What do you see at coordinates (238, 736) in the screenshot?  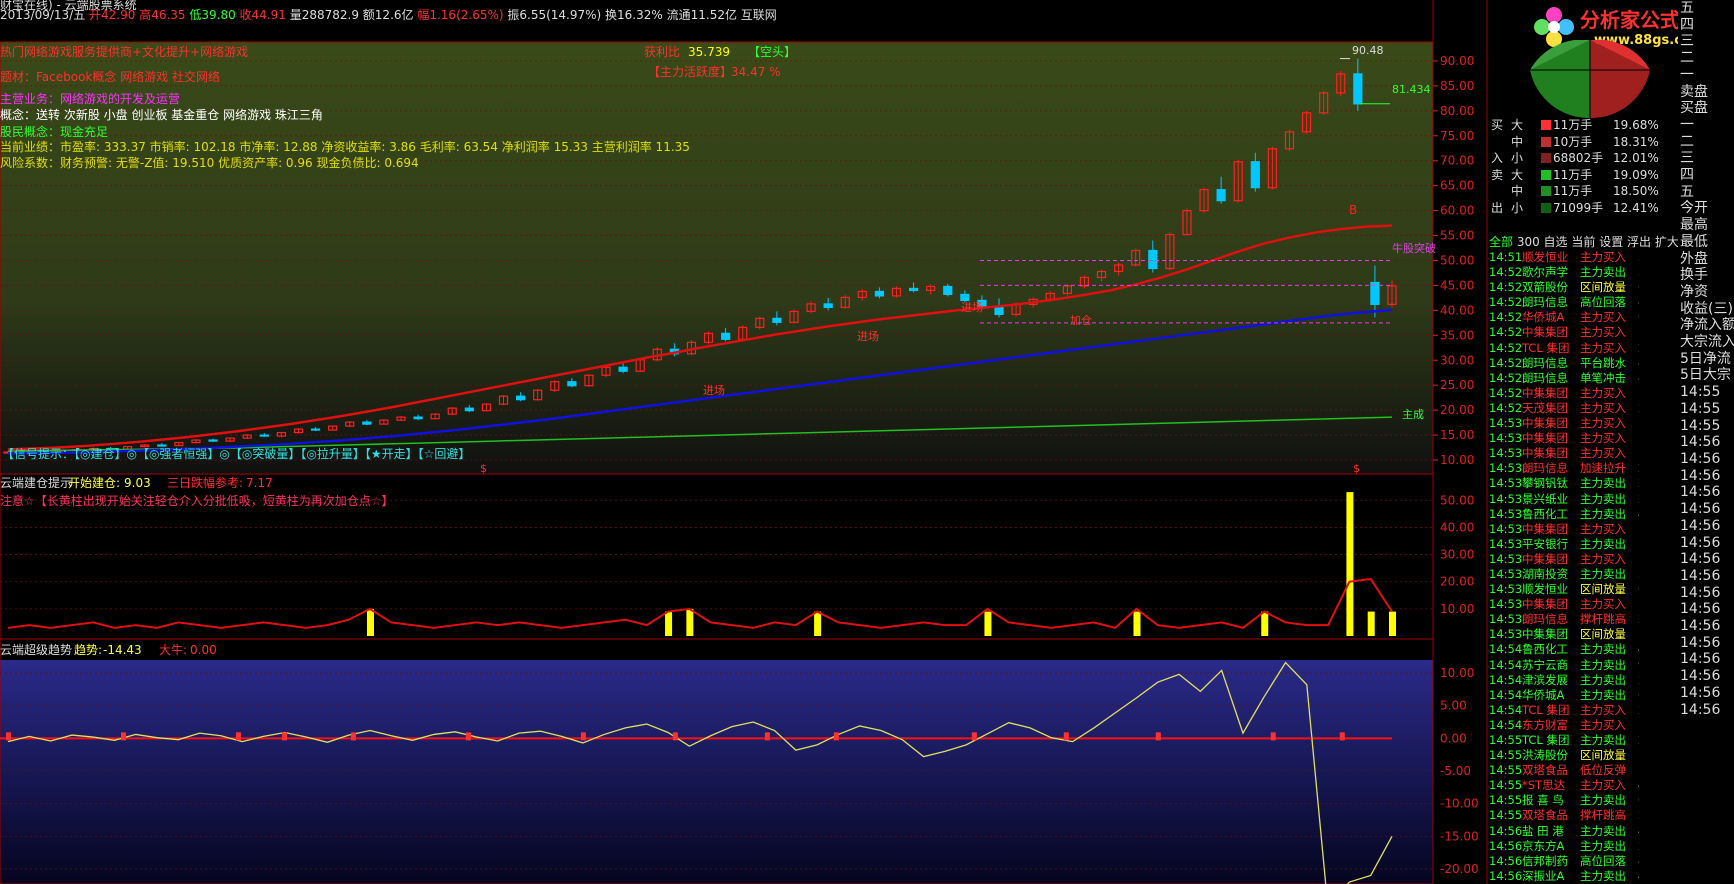 I see `trend-marker` at bounding box center [238, 736].